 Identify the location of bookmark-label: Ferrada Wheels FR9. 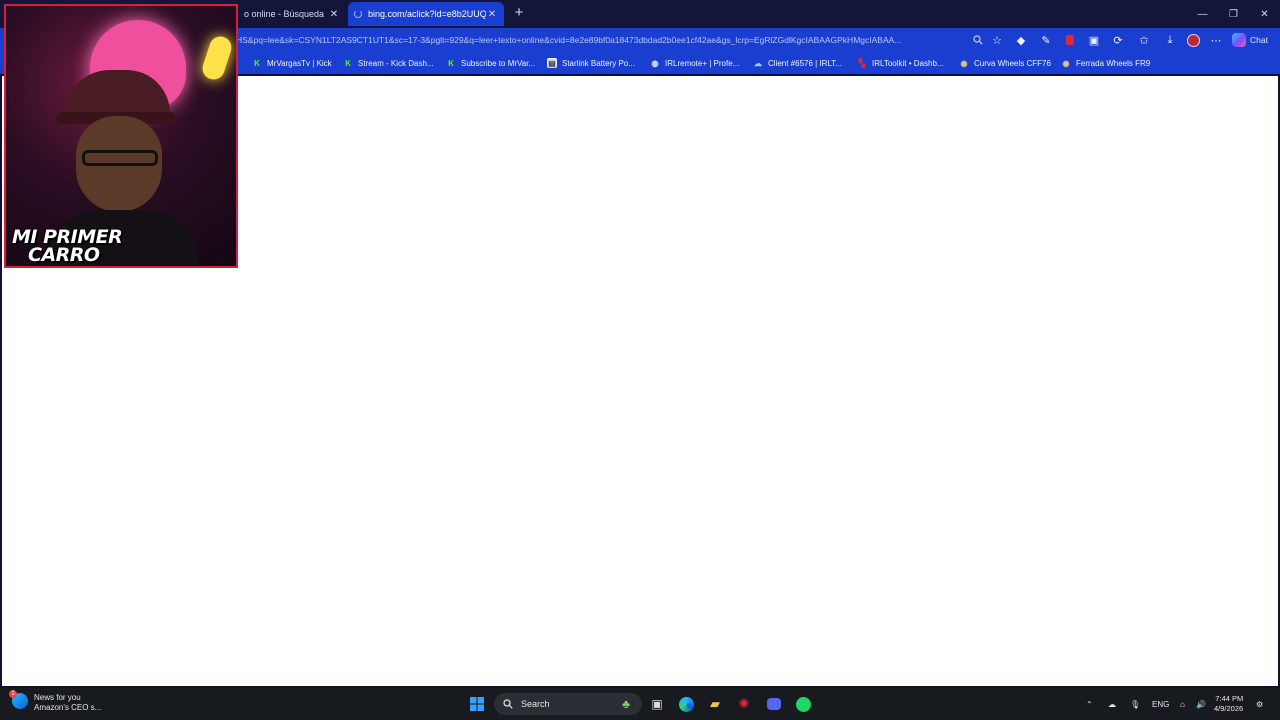
(1113, 63).